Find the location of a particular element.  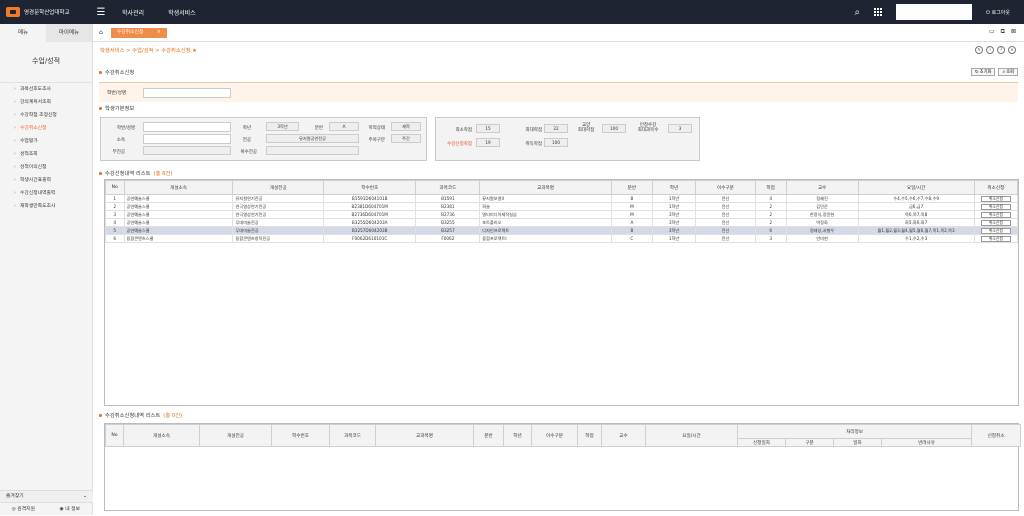

table-cell: B3255 is located at coordinates (448, 222).